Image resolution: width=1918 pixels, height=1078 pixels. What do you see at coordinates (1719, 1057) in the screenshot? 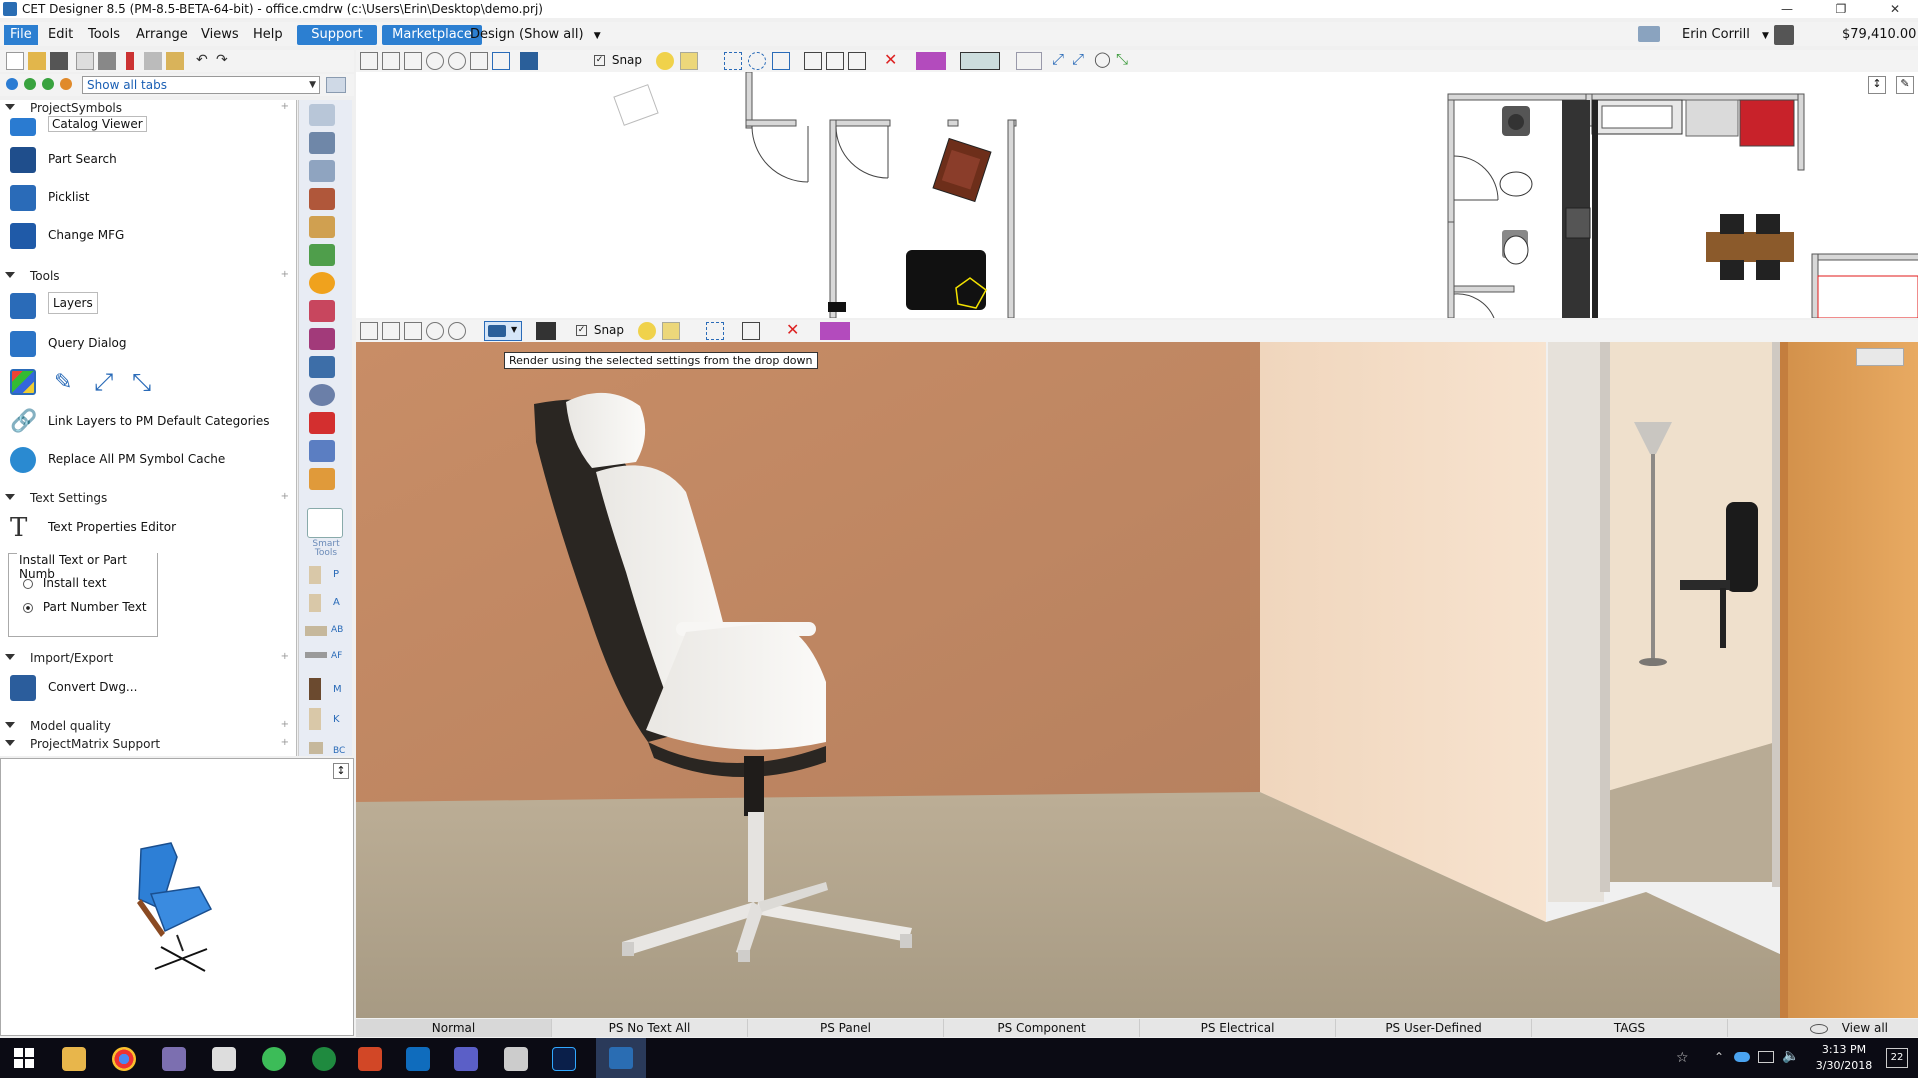
I see `chevron-up-icon: ⌃` at bounding box center [1719, 1057].